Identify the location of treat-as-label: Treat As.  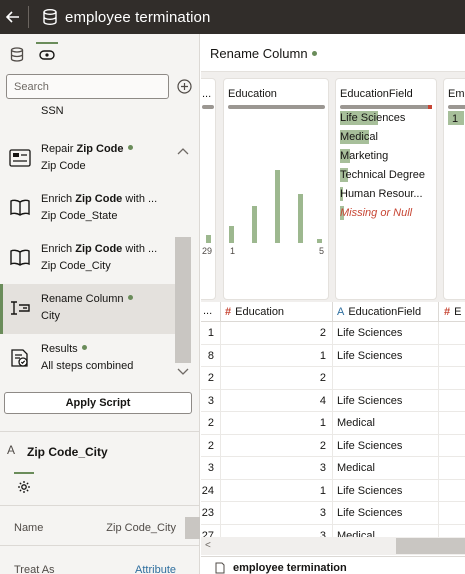
(34, 569).